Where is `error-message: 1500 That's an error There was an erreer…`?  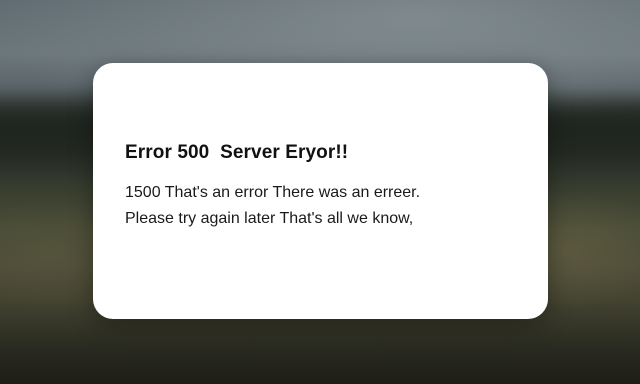 error-message: 1500 That's an error There was an erreer… is located at coordinates (321, 206).